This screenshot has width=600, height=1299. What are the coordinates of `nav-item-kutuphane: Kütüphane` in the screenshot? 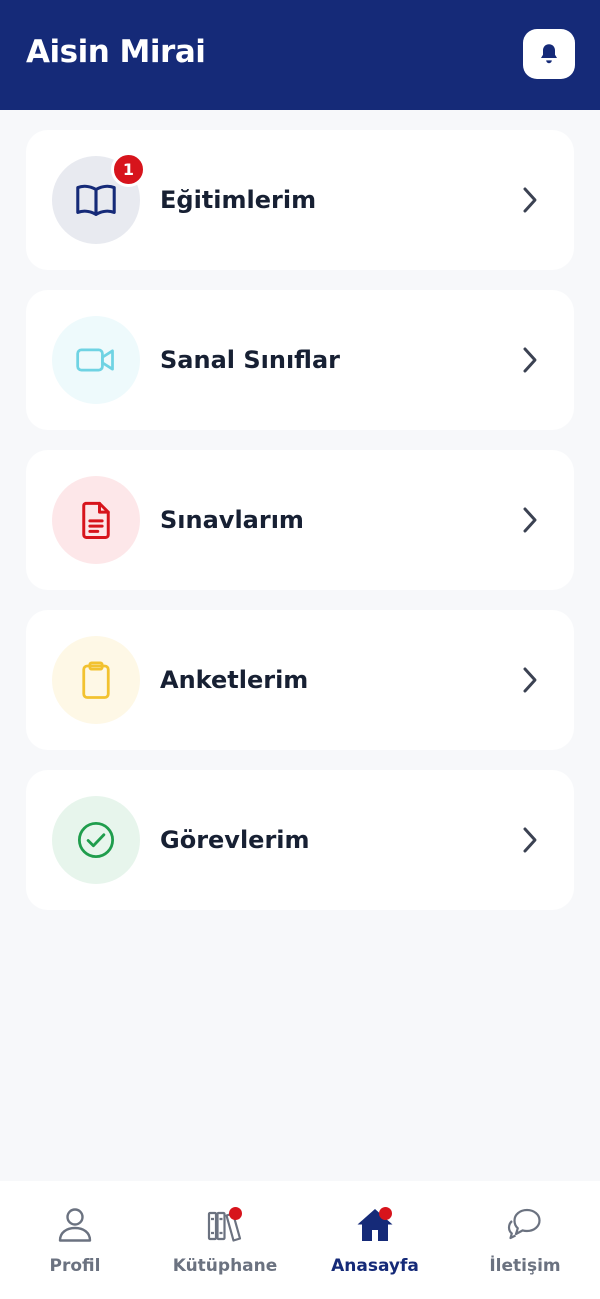 It's located at (225, 1240).